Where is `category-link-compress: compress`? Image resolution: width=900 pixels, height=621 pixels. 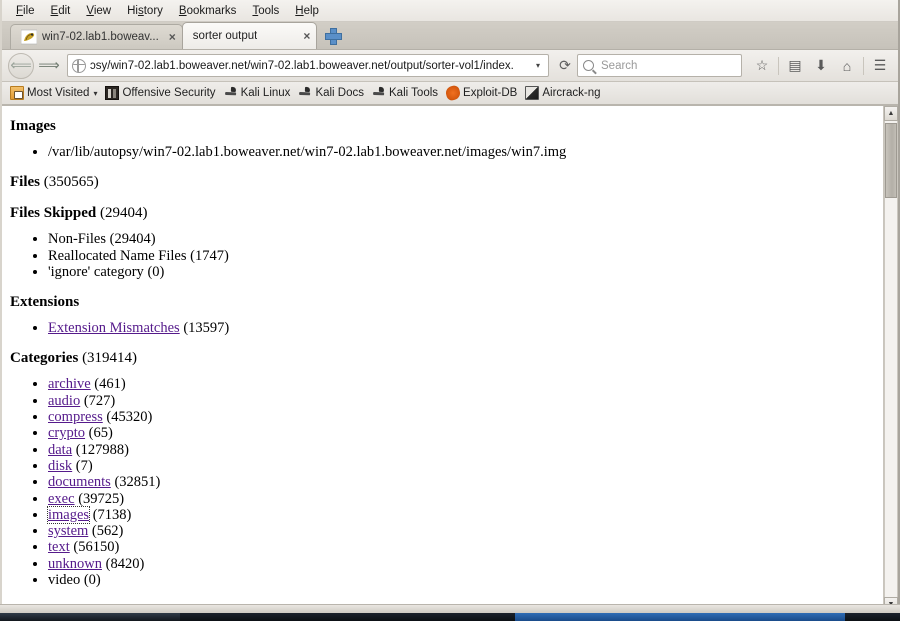
category-link-compress: compress is located at coordinates (75, 417).